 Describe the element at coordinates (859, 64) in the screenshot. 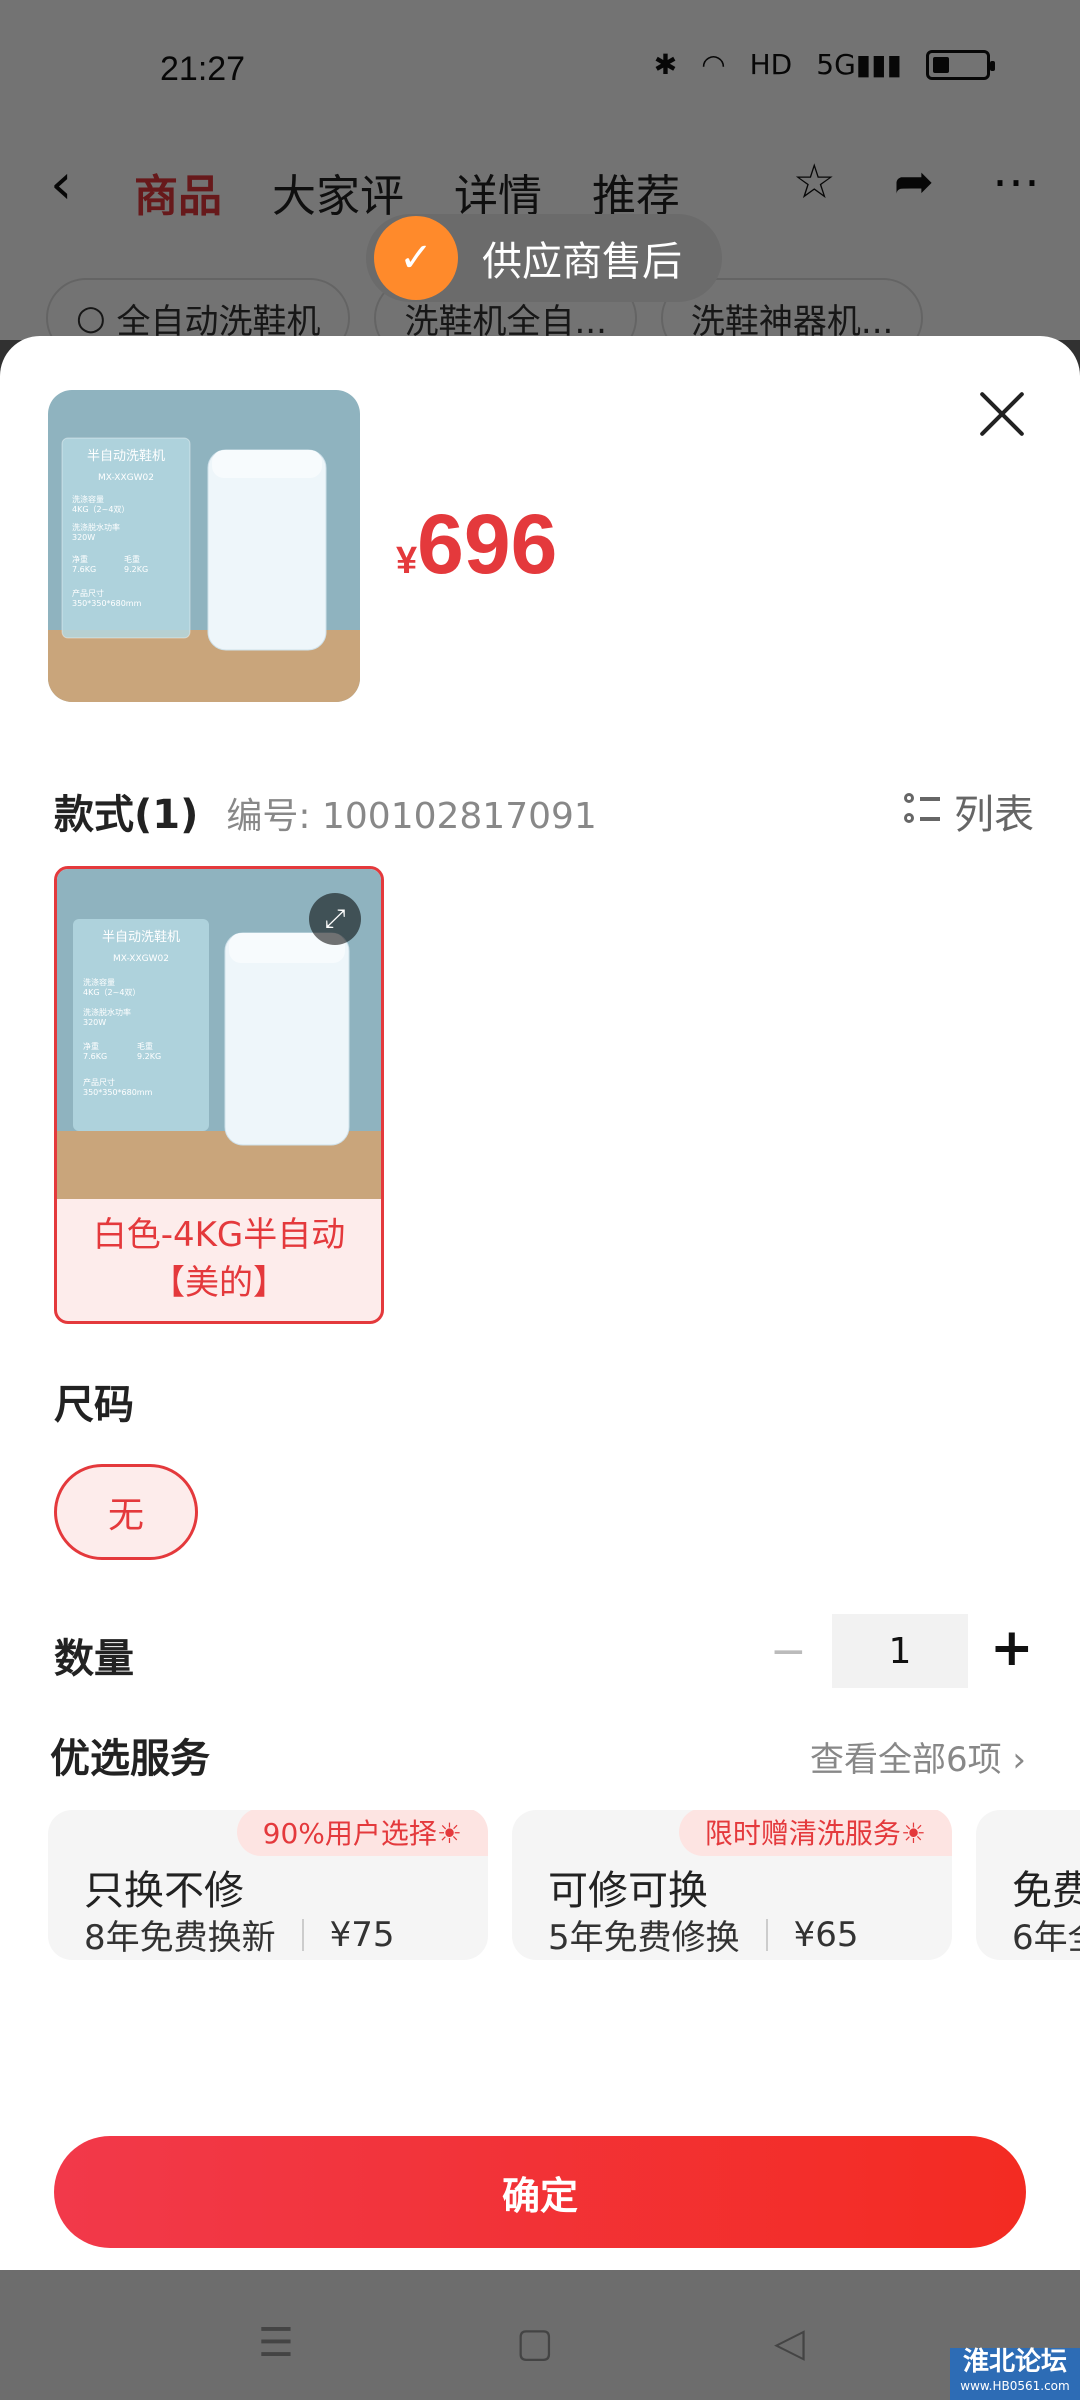

I see `signal-icon: 5G▮▮▮` at that location.